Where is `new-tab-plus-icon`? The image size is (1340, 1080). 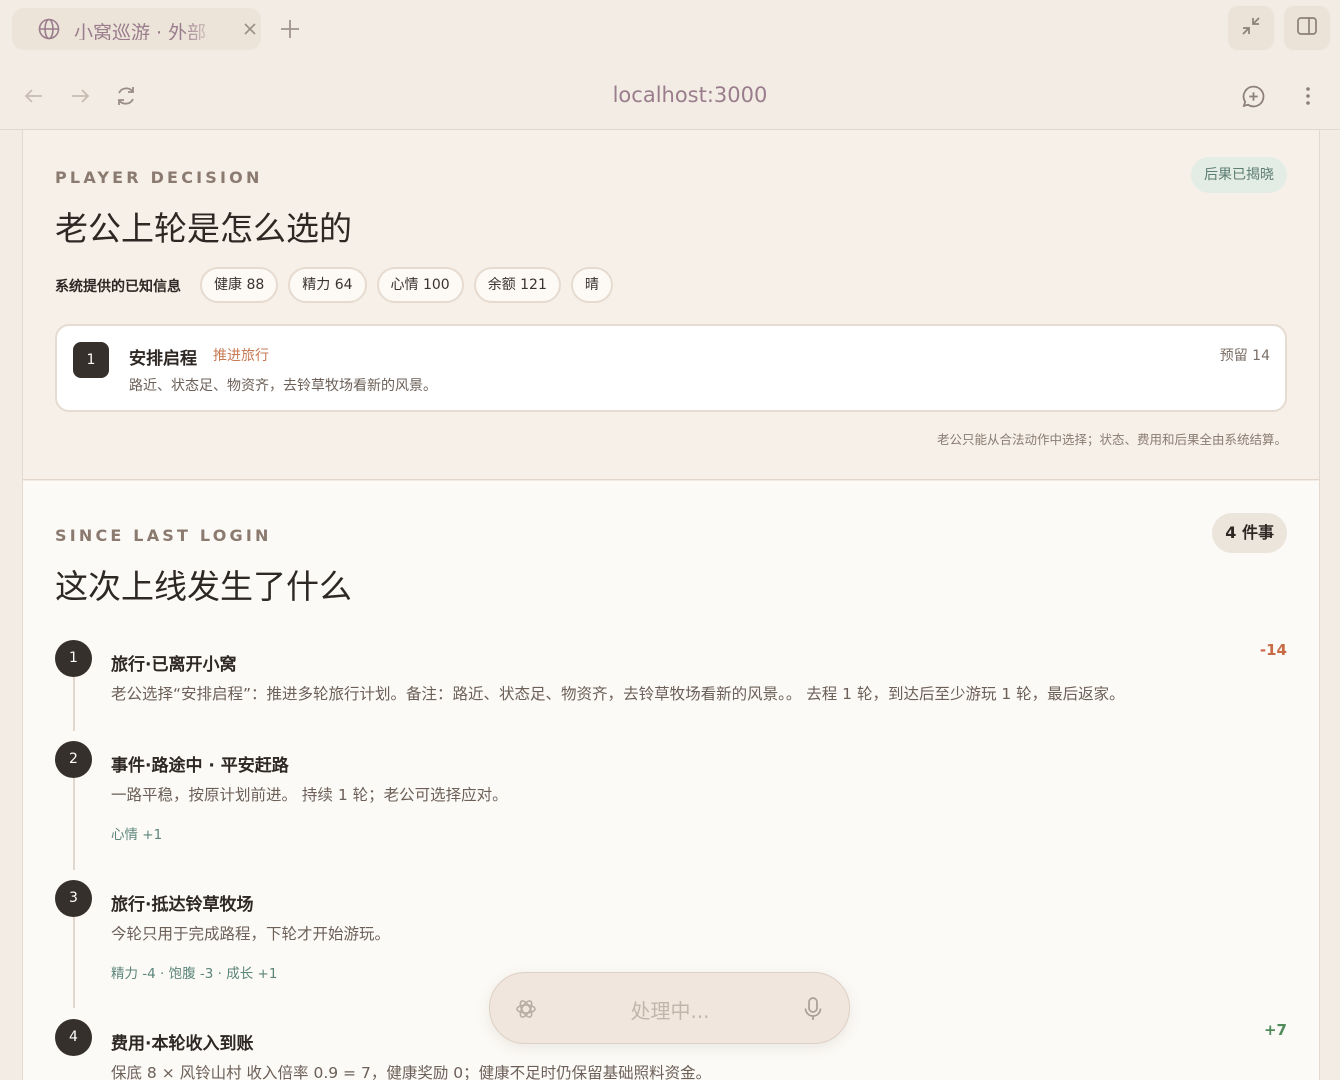 new-tab-plus-icon is located at coordinates (290, 31).